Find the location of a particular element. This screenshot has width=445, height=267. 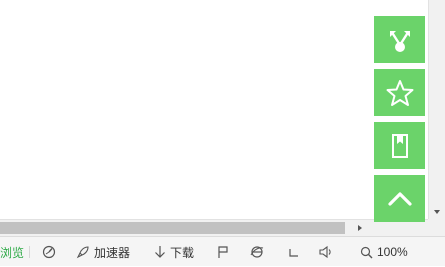

browse-label: 浏览 is located at coordinates (12, 252).